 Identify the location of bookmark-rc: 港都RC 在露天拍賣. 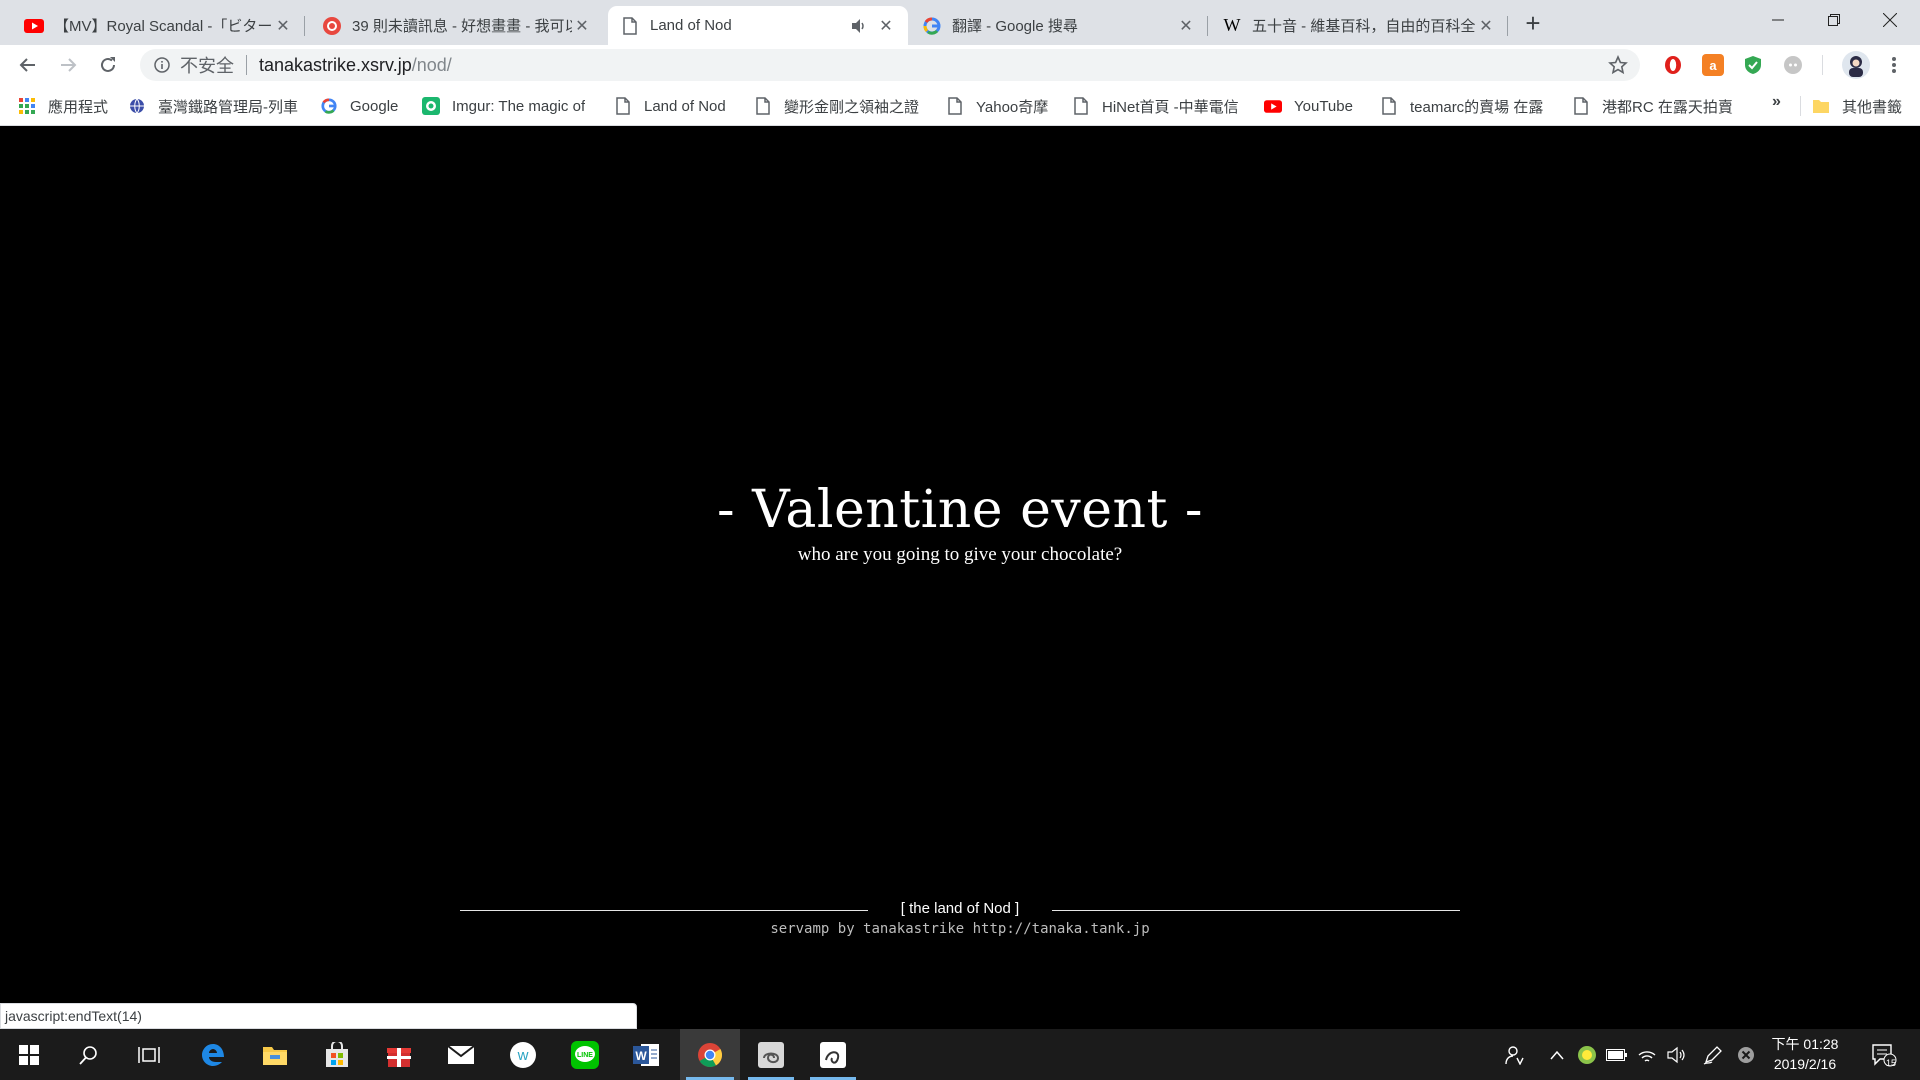
(1657, 106).